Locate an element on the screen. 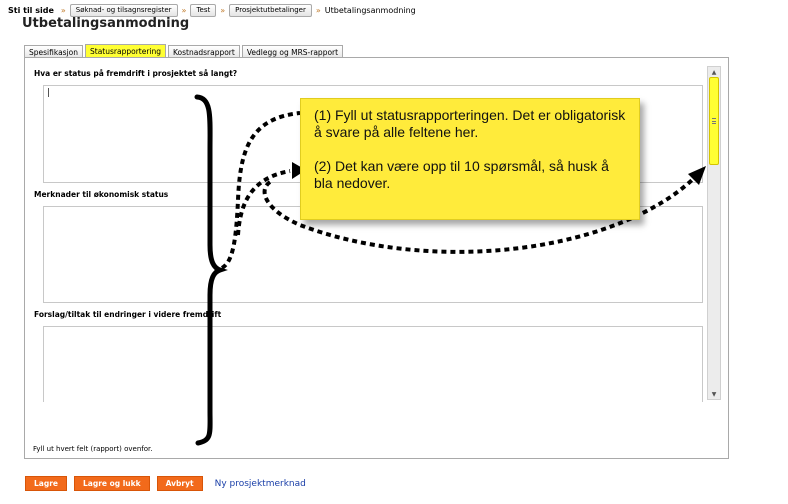 This screenshot has height=504, width=788. page-title: Utbetalingsanmodning is located at coordinates (106, 23).